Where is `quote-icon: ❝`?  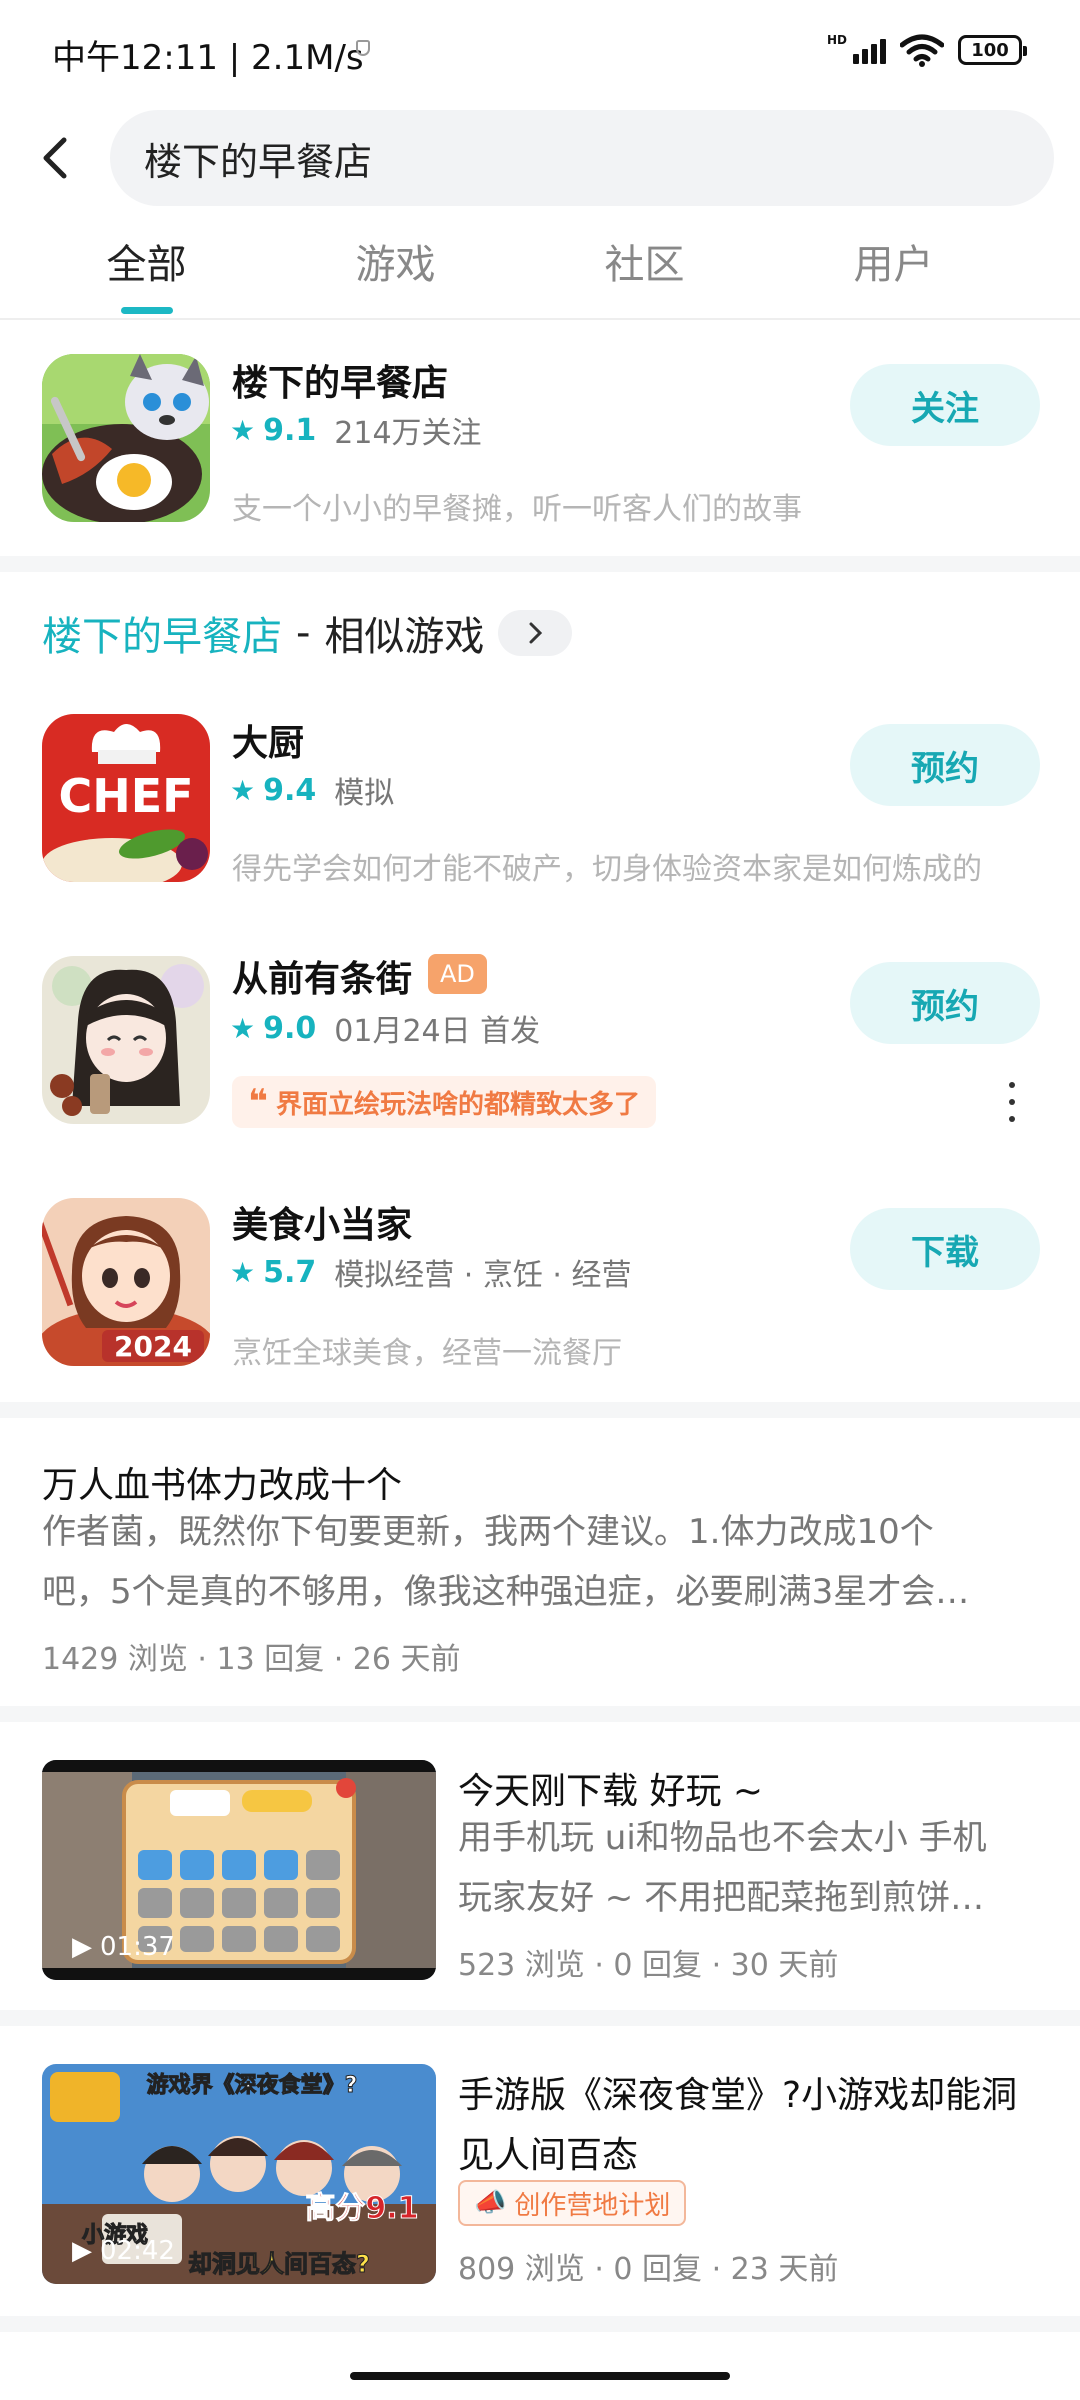 quote-icon: ❝ is located at coordinates (258, 1102).